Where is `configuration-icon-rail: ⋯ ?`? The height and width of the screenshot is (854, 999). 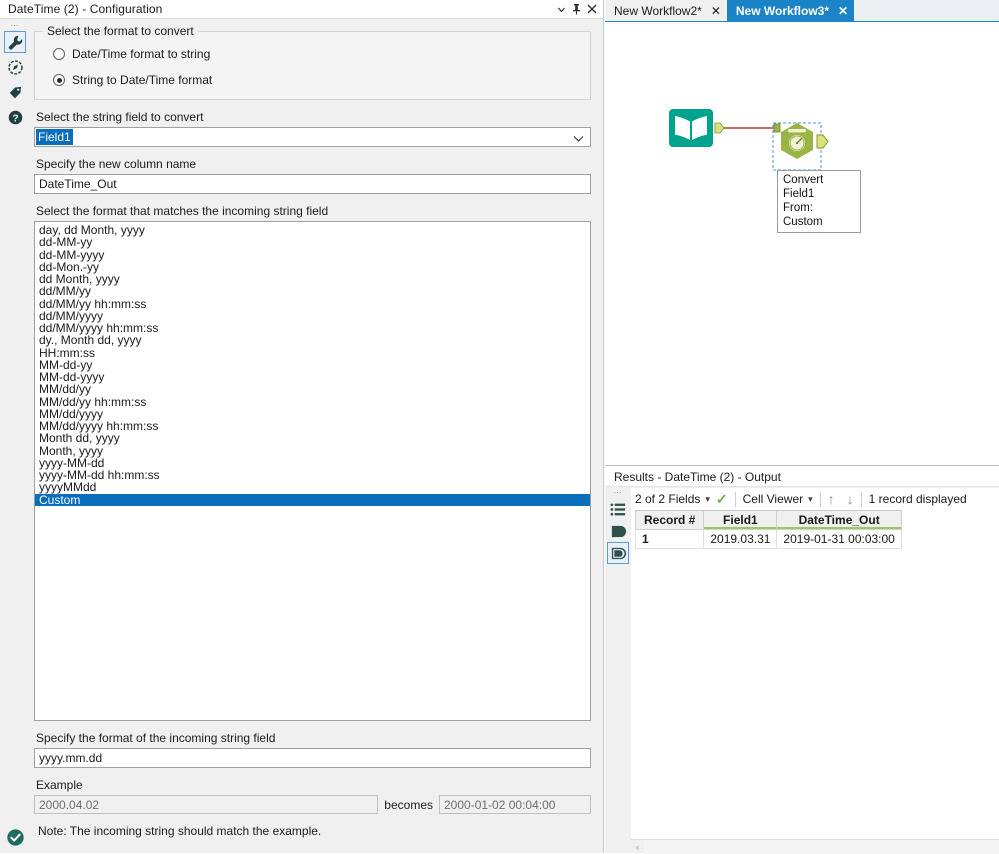
configuration-icon-rail: ⋯ ? is located at coordinates (15, 436).